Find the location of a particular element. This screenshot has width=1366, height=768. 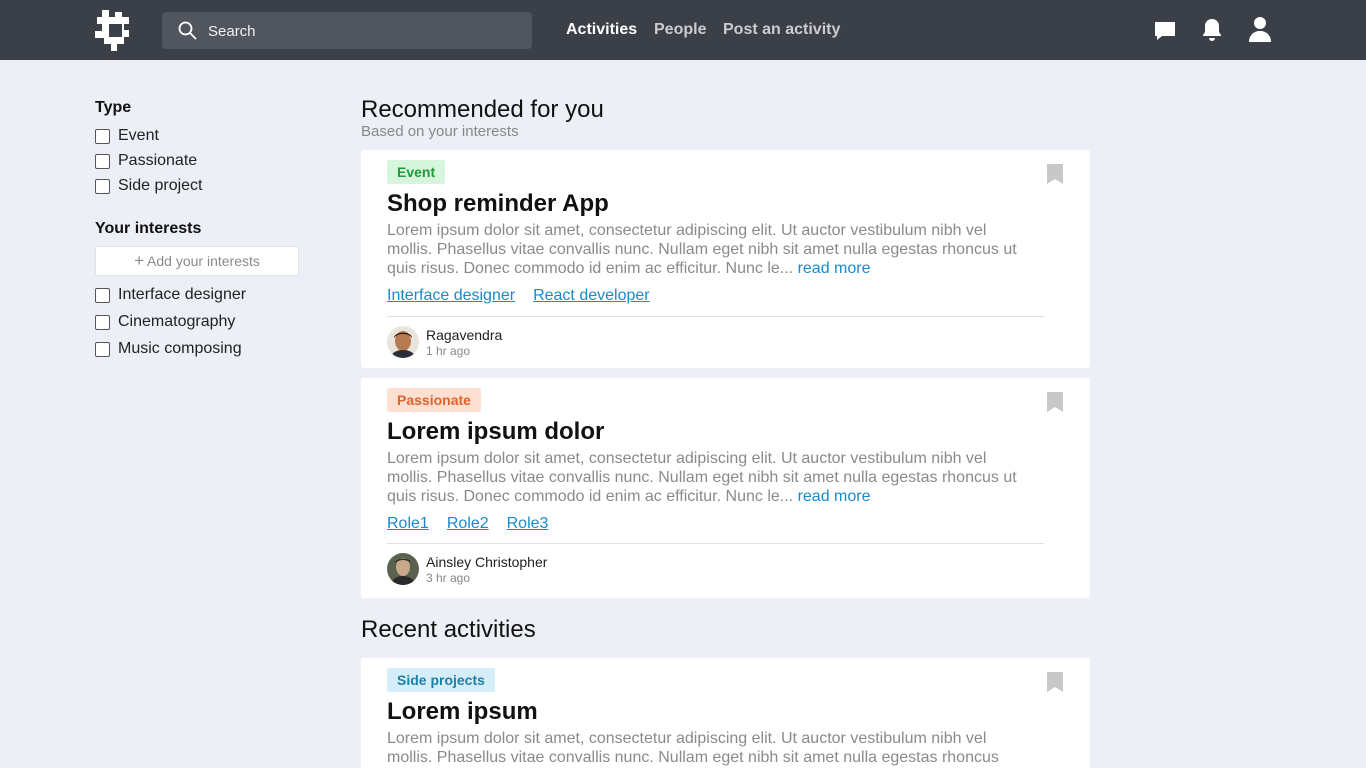

checkbox-interface-designer is located at coordinates (102, 295).